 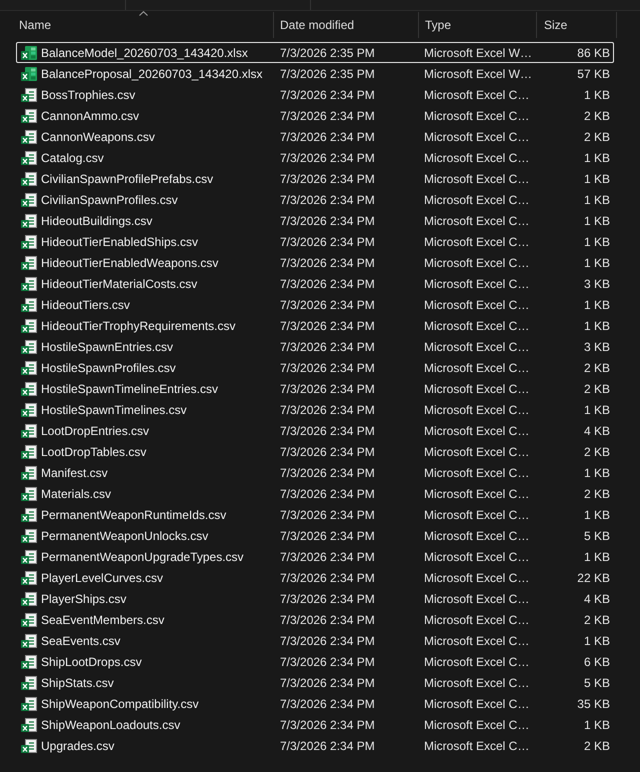 I want to click on file-row: PermanentWeaponUnlocks.csv 7/3/2026 2:34 PM Microsoft Excel C… 5 KB, so click(x=315, y=535).